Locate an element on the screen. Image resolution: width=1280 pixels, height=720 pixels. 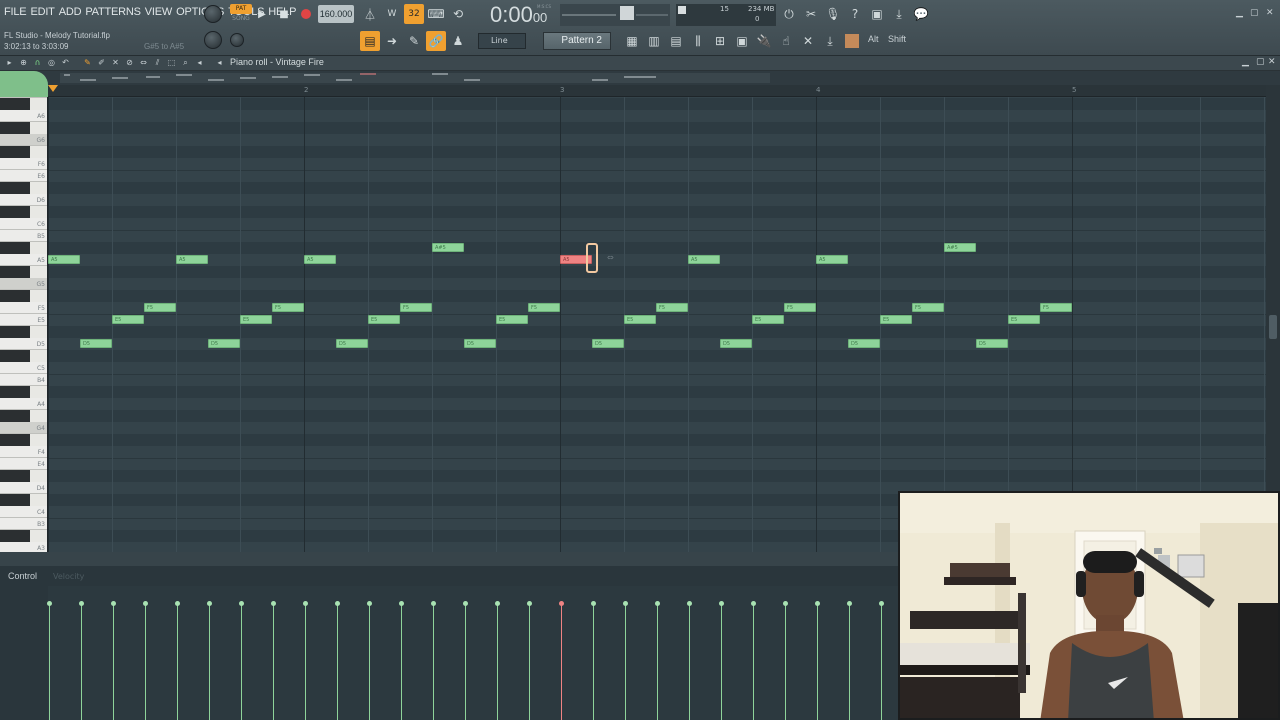
step-edit-button: ⌨ is located at coordinates (436, 14).